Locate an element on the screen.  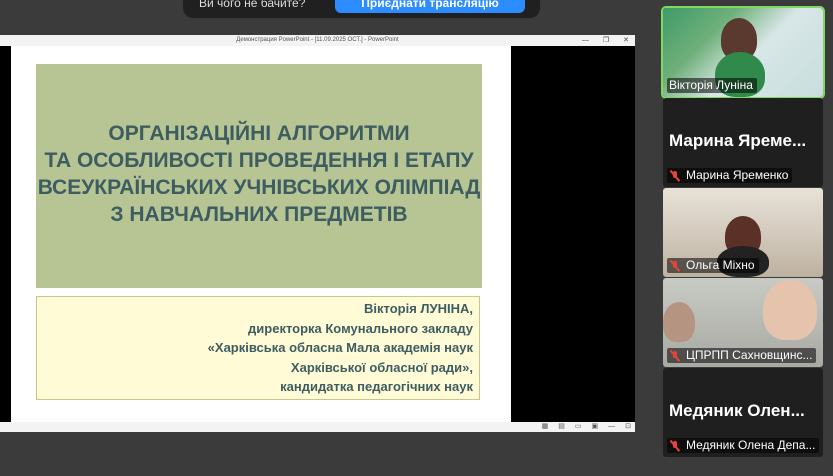
participant-name: Ольга Міхно is located at coordinates (713, 265).